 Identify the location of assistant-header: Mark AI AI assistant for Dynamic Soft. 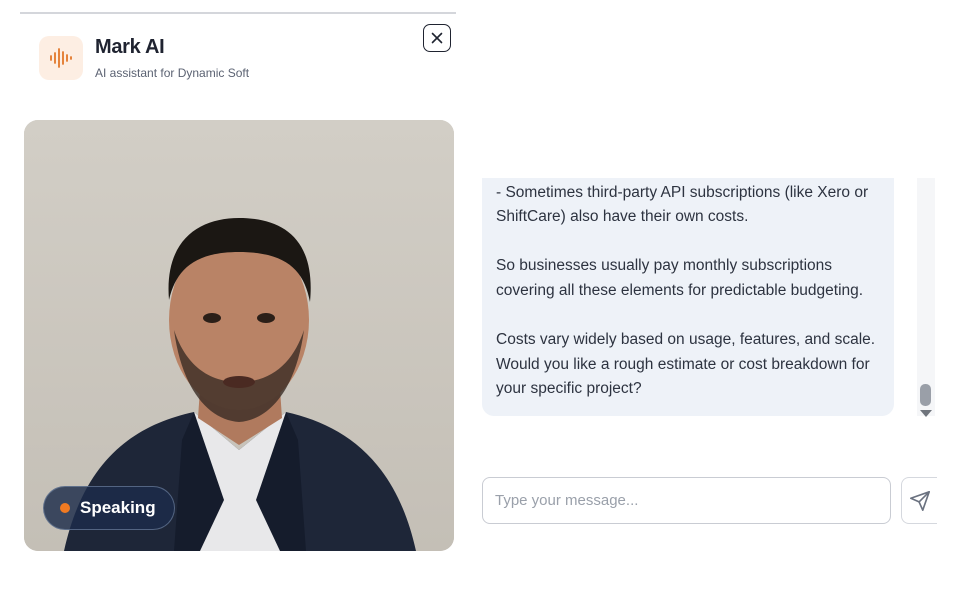
(238, 54).